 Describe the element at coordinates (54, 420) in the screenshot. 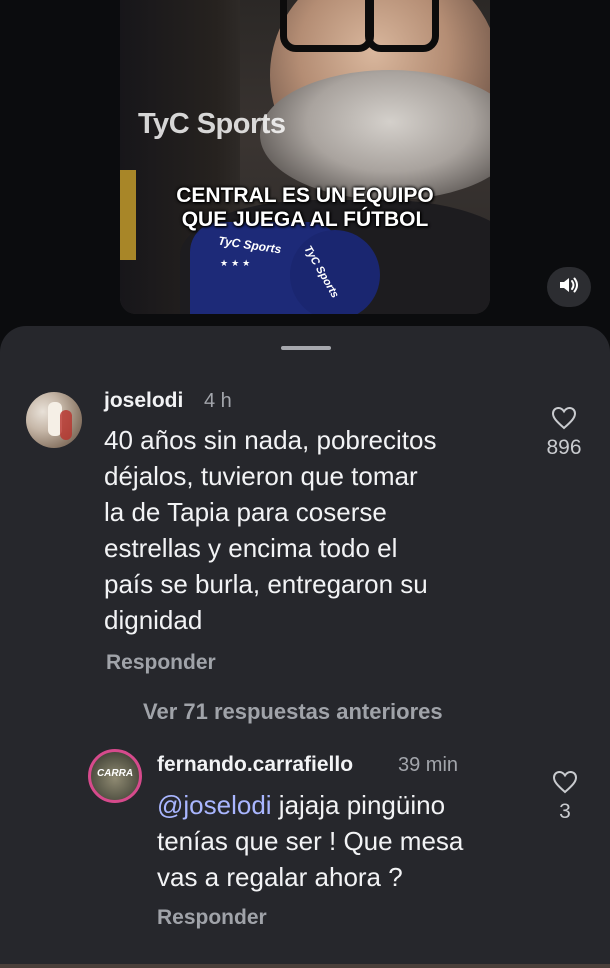

I see `avatar` at that location.